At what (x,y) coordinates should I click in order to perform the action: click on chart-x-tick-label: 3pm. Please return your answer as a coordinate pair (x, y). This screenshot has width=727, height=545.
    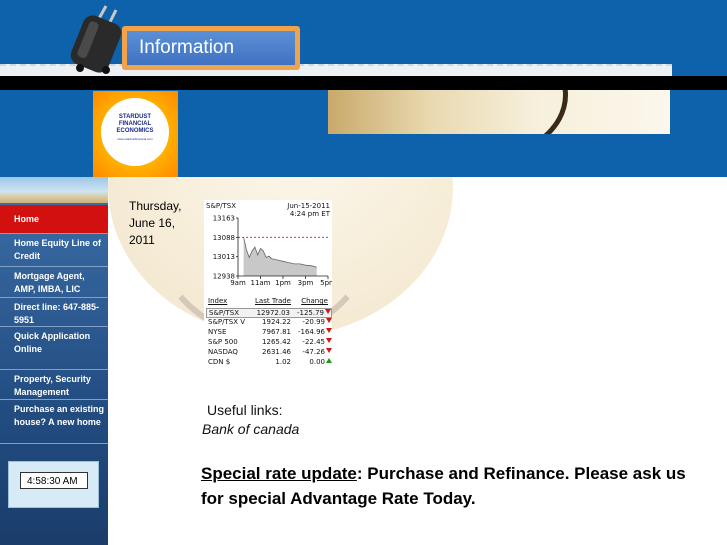
    Looking at the image, I should click on (306, 283).